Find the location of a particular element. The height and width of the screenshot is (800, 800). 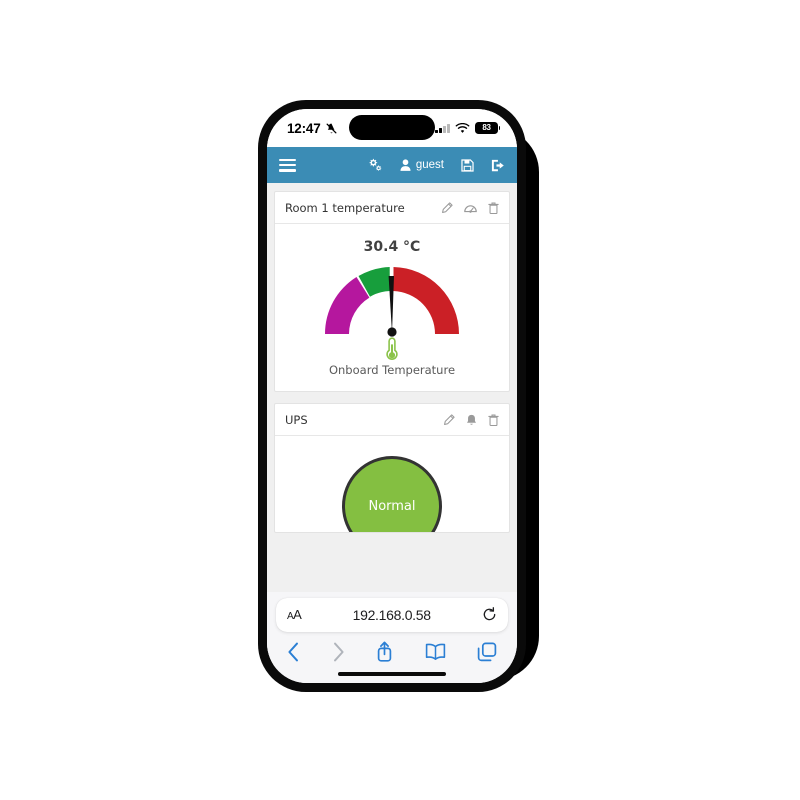

gauge-settings-icon is located at coordinates (470, 208).